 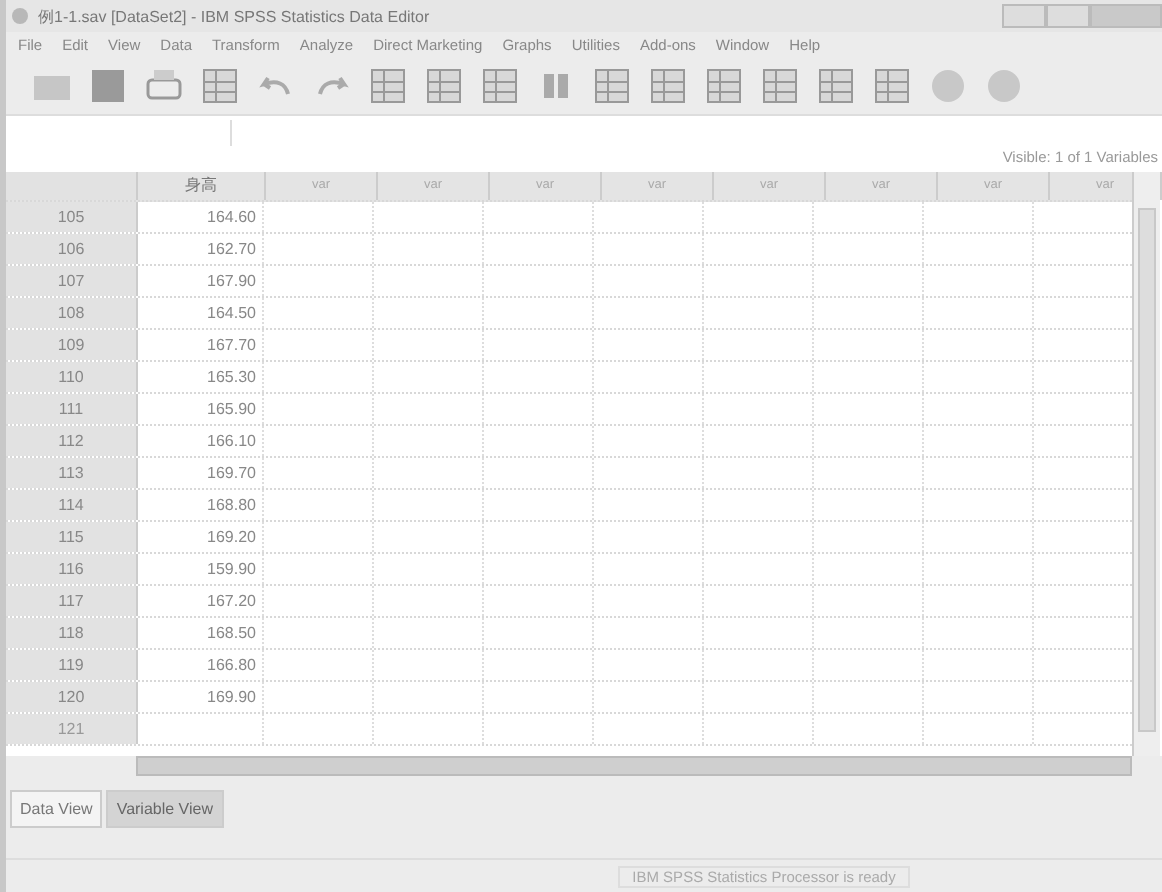 I want to click on table-cell: 165.30, so click(x=201, y=377).